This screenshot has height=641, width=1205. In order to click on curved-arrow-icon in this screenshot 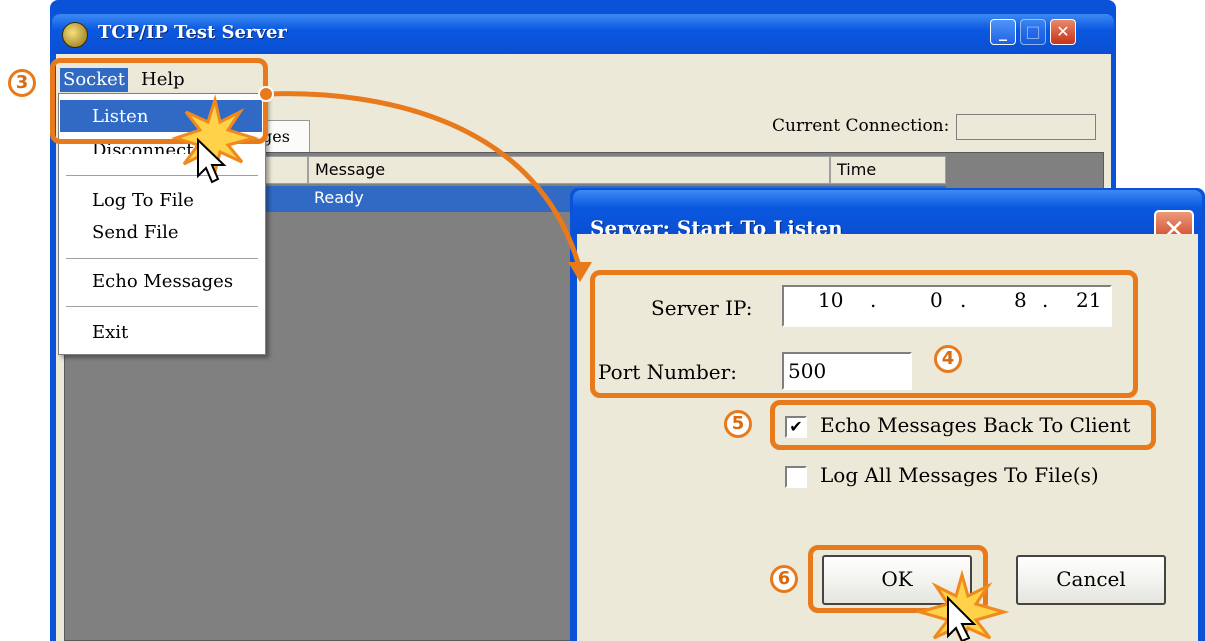, I will do `click(425, 184)`.